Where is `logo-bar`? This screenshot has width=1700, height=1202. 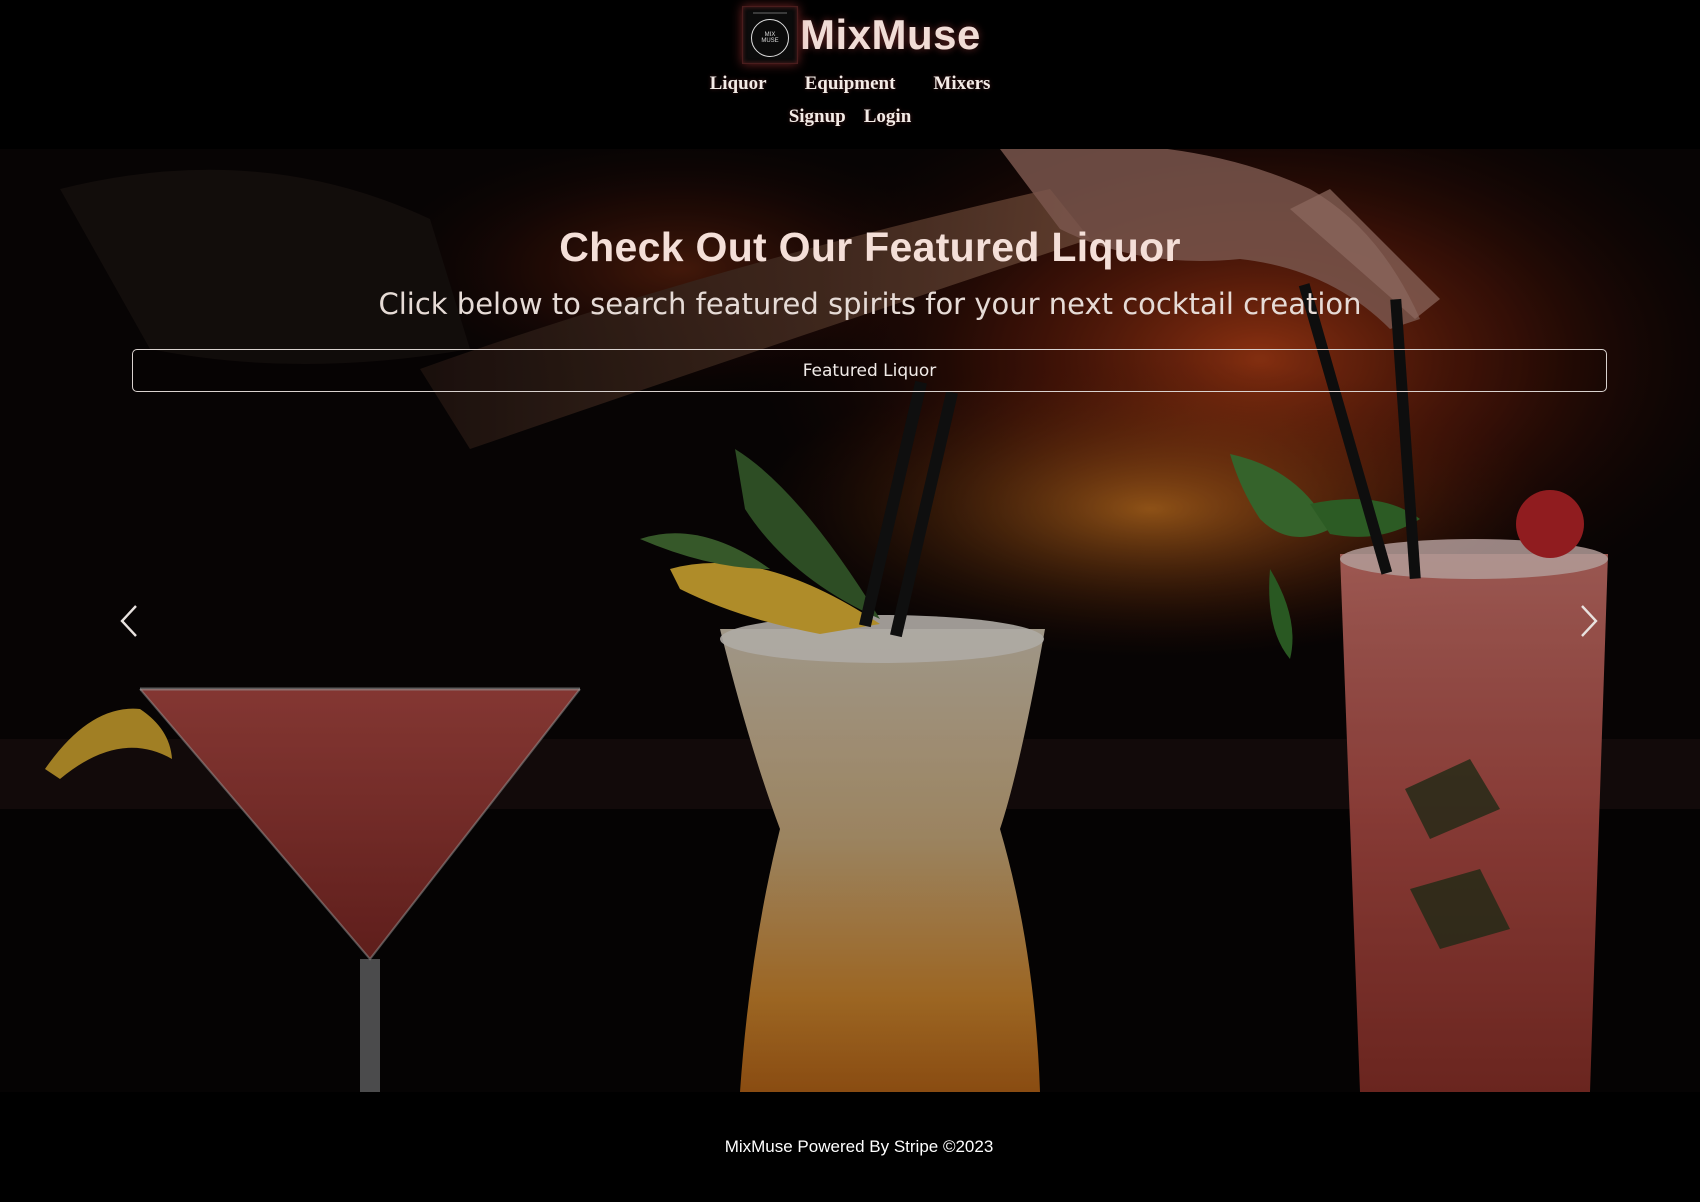
logo-bar is located at coordinates (770, 13).